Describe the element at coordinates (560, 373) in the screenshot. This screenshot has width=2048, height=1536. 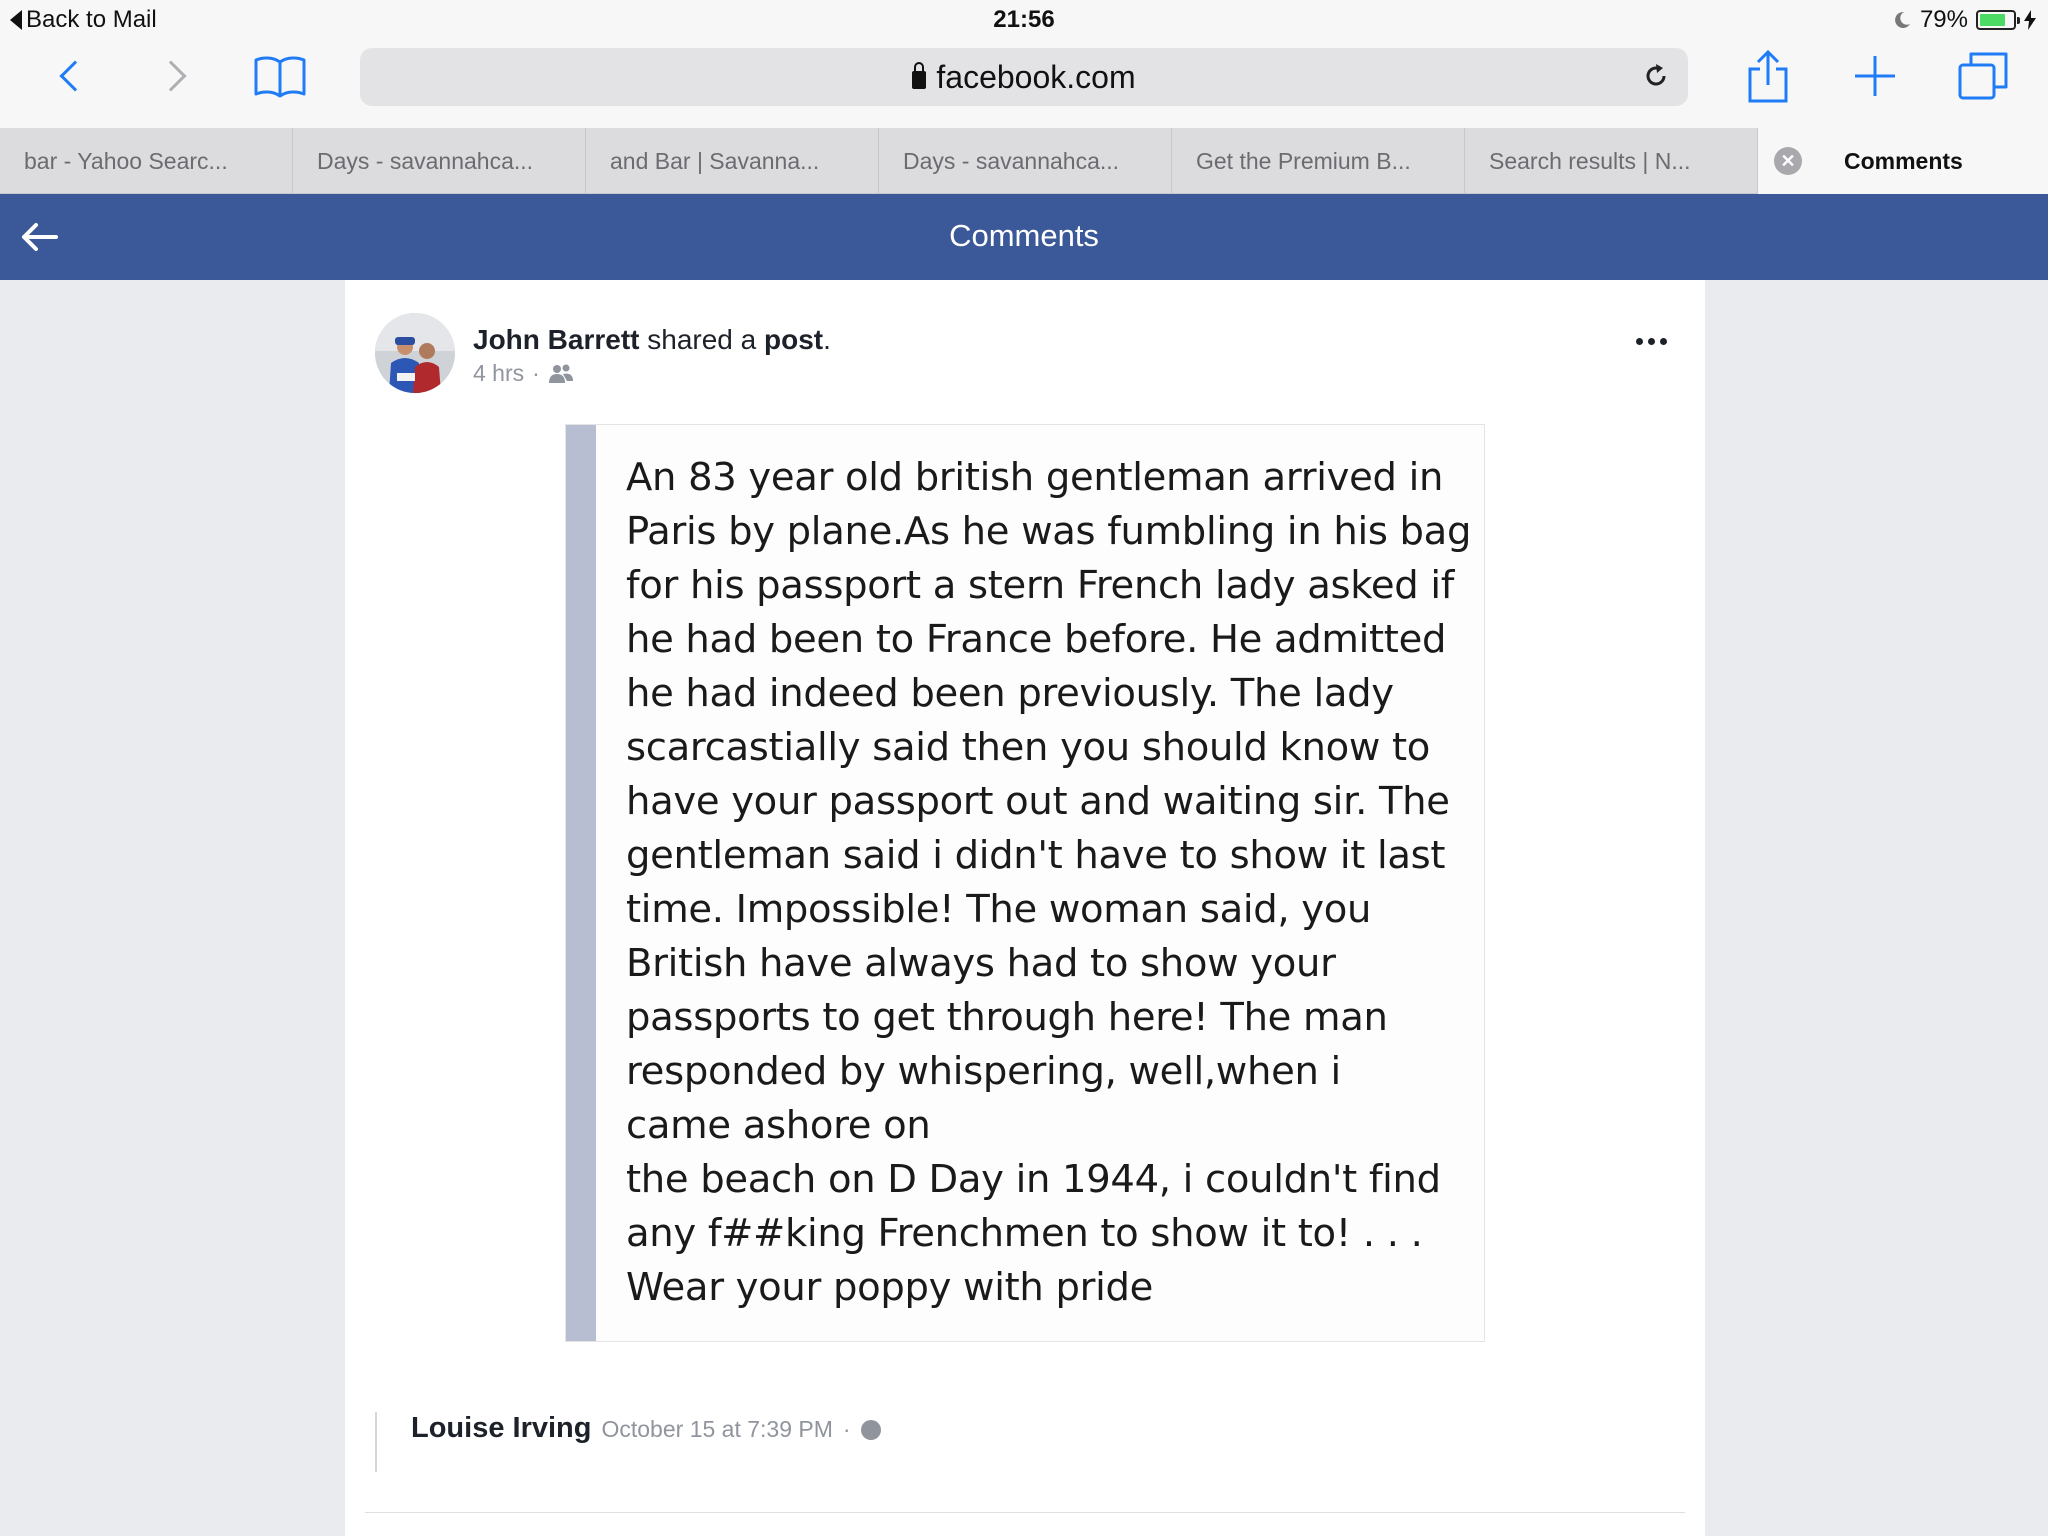
I see `friends-icon` at that location.